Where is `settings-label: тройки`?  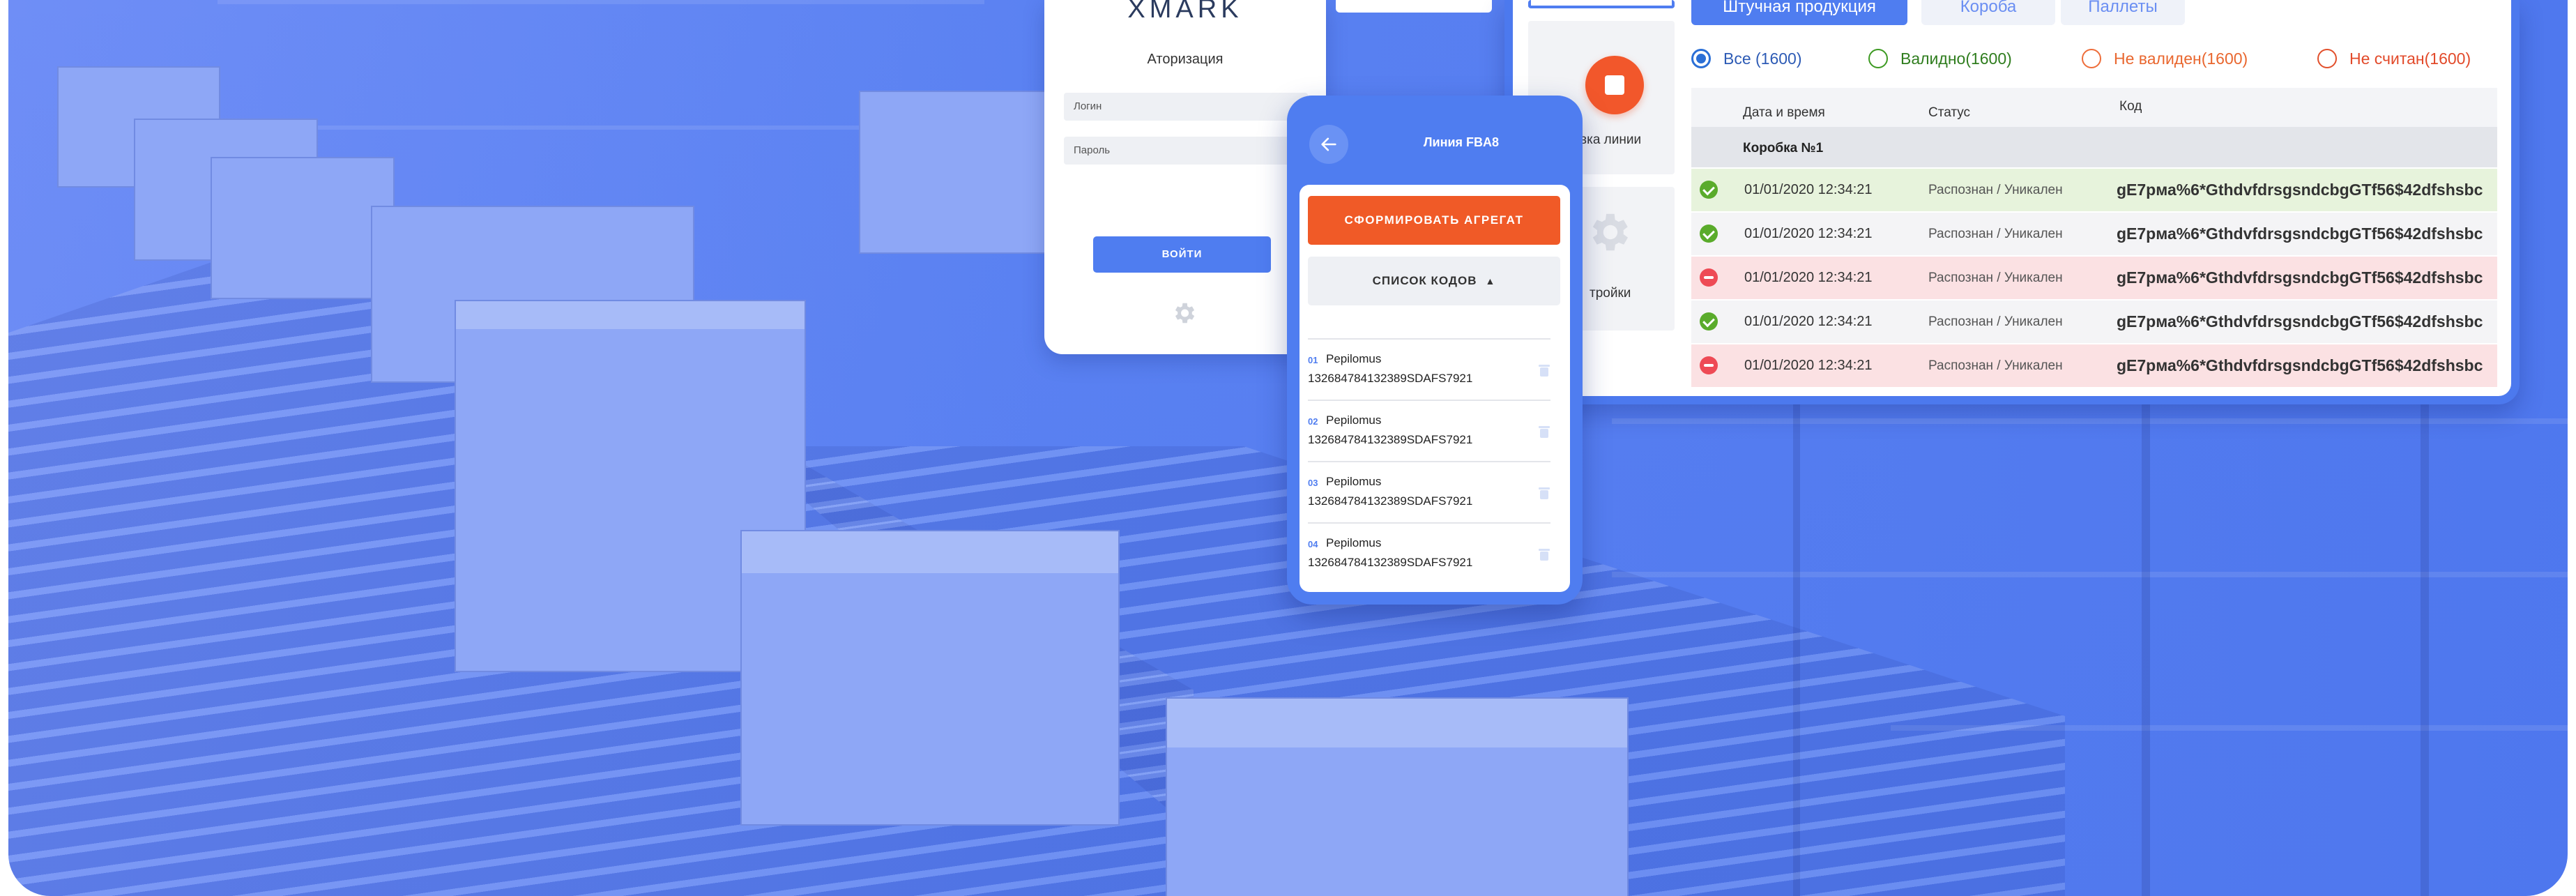 settings-label: тройки is located at coordinates (1611, 293).